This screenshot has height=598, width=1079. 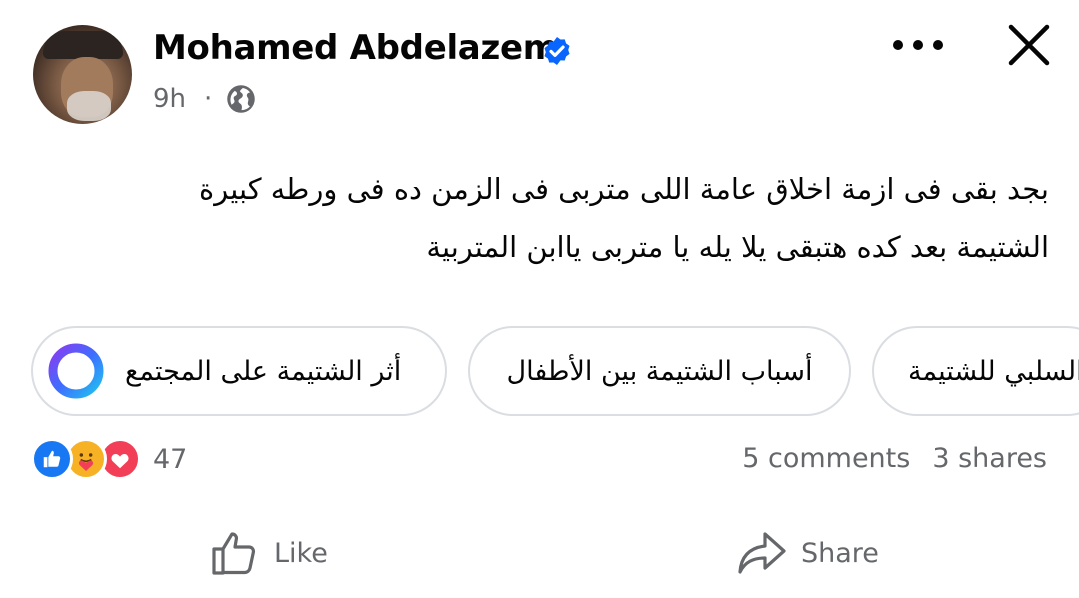 I want to click on globe-icon, so click(x=241, y=99).